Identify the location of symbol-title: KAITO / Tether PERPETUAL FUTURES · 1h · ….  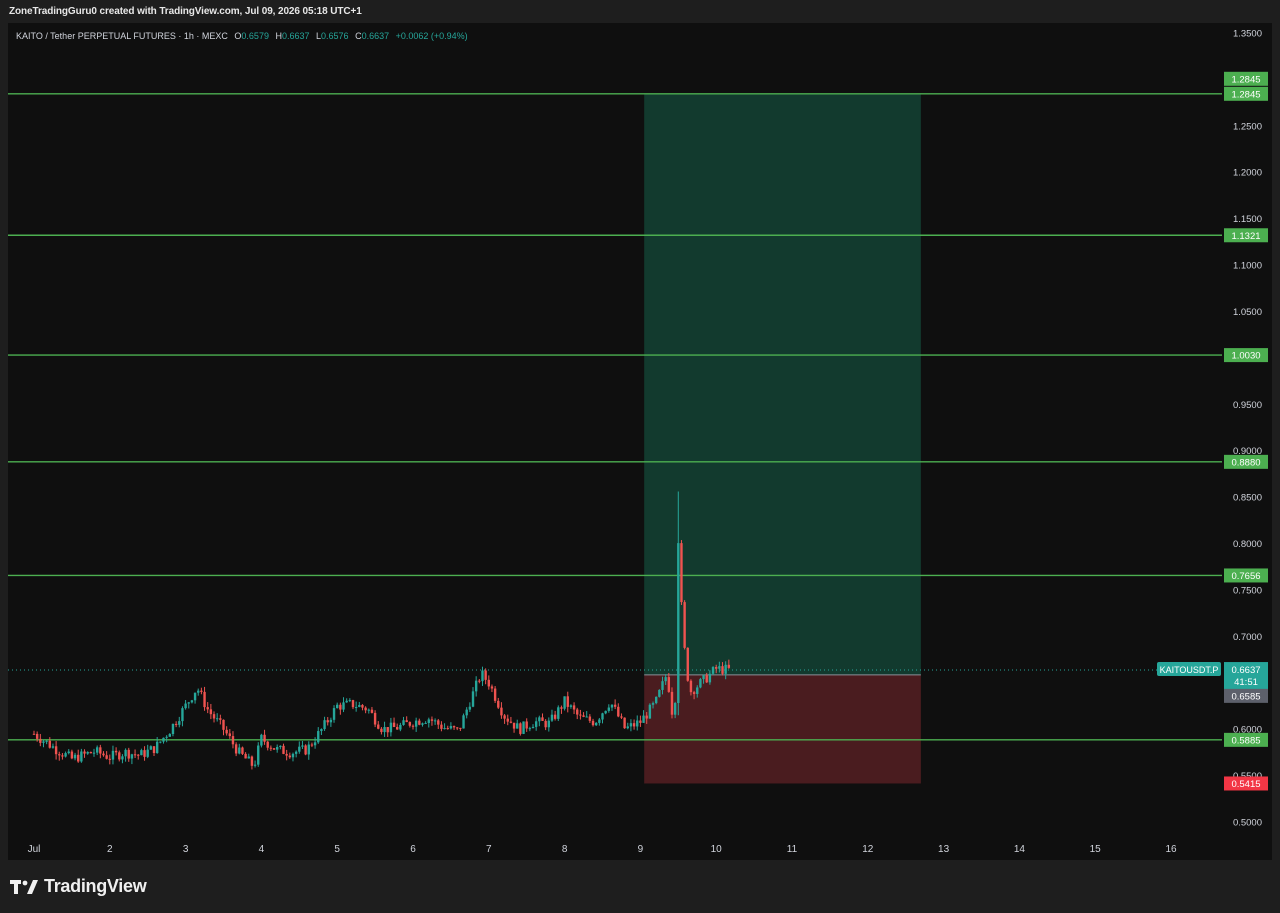
(122, 36).